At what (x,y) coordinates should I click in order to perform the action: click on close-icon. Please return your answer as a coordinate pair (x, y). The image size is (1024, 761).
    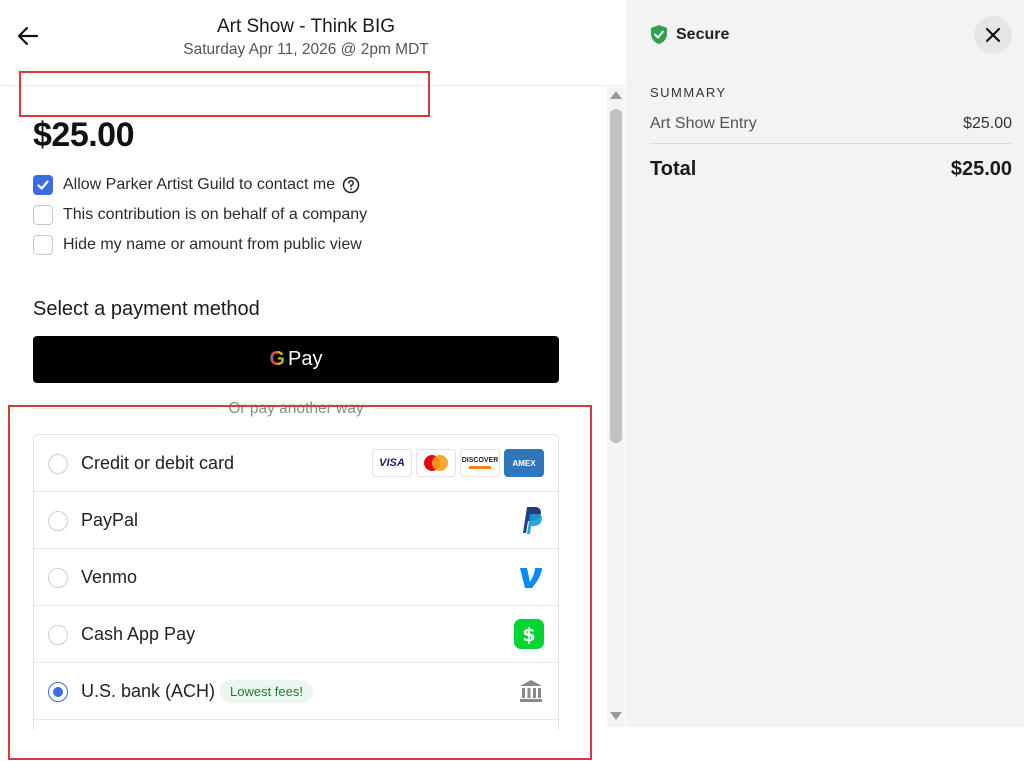
    Looking at the image, I should click on (993, 35).